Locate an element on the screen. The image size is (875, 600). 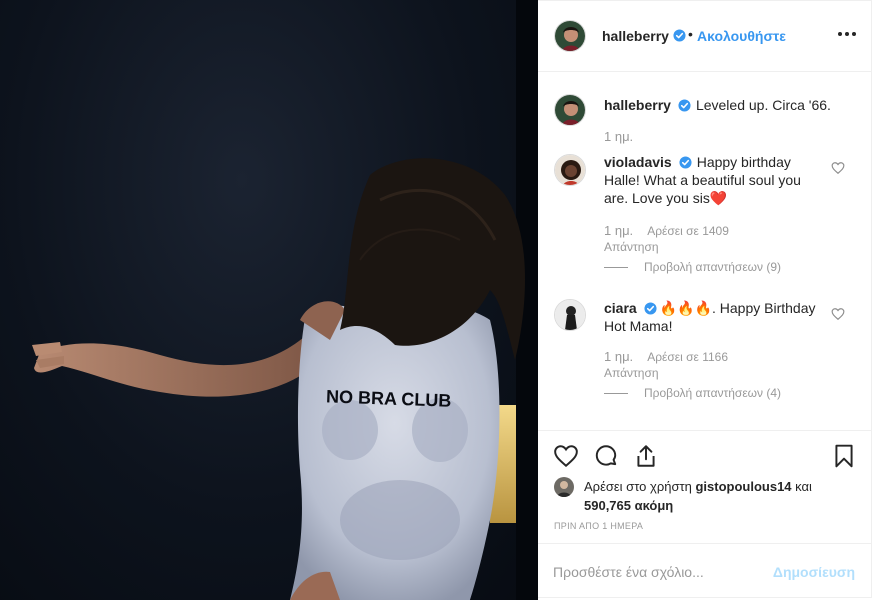
post-timestamp: ΠΡΙΝ ΑΠΟ 1 ΗΜΕΡΑ is located at coordinates (598, 526).